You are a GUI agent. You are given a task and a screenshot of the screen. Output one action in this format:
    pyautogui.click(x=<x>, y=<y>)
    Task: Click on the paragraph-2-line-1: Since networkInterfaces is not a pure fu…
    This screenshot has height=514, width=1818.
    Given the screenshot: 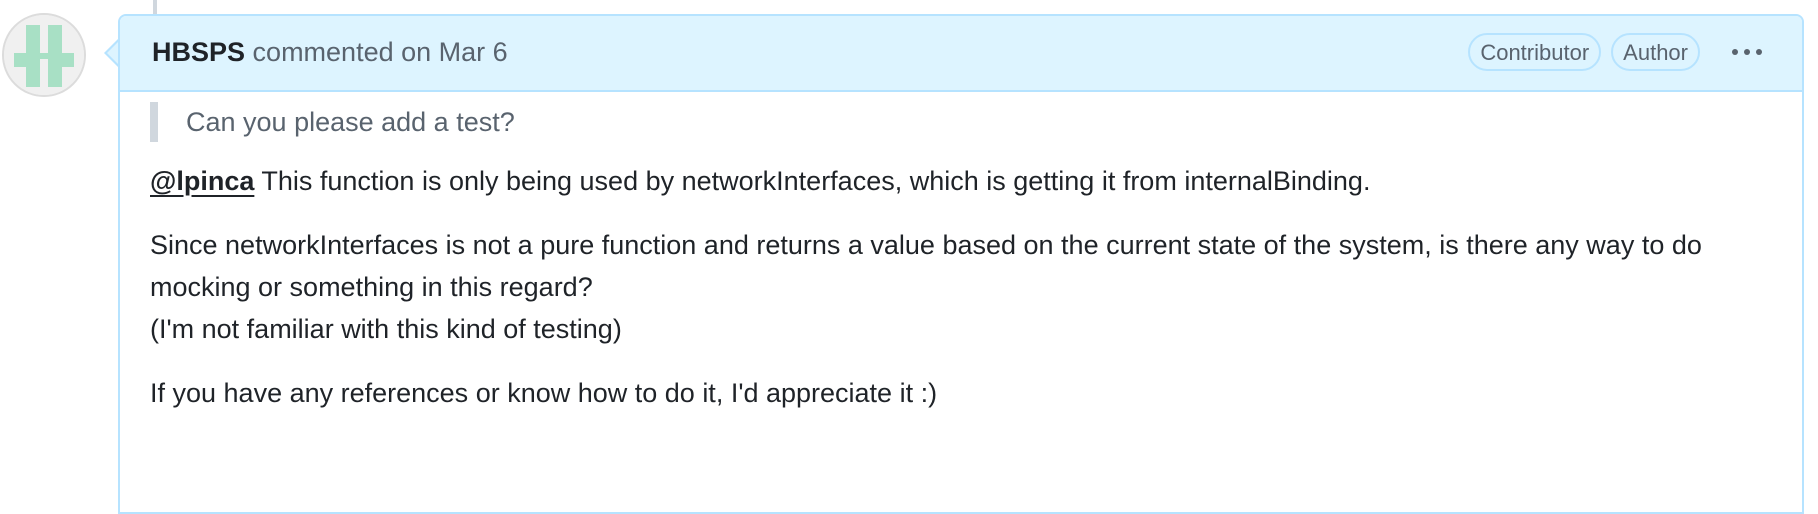 What is the action you would take?
    pyautogui.click(x=926, y=266)
    